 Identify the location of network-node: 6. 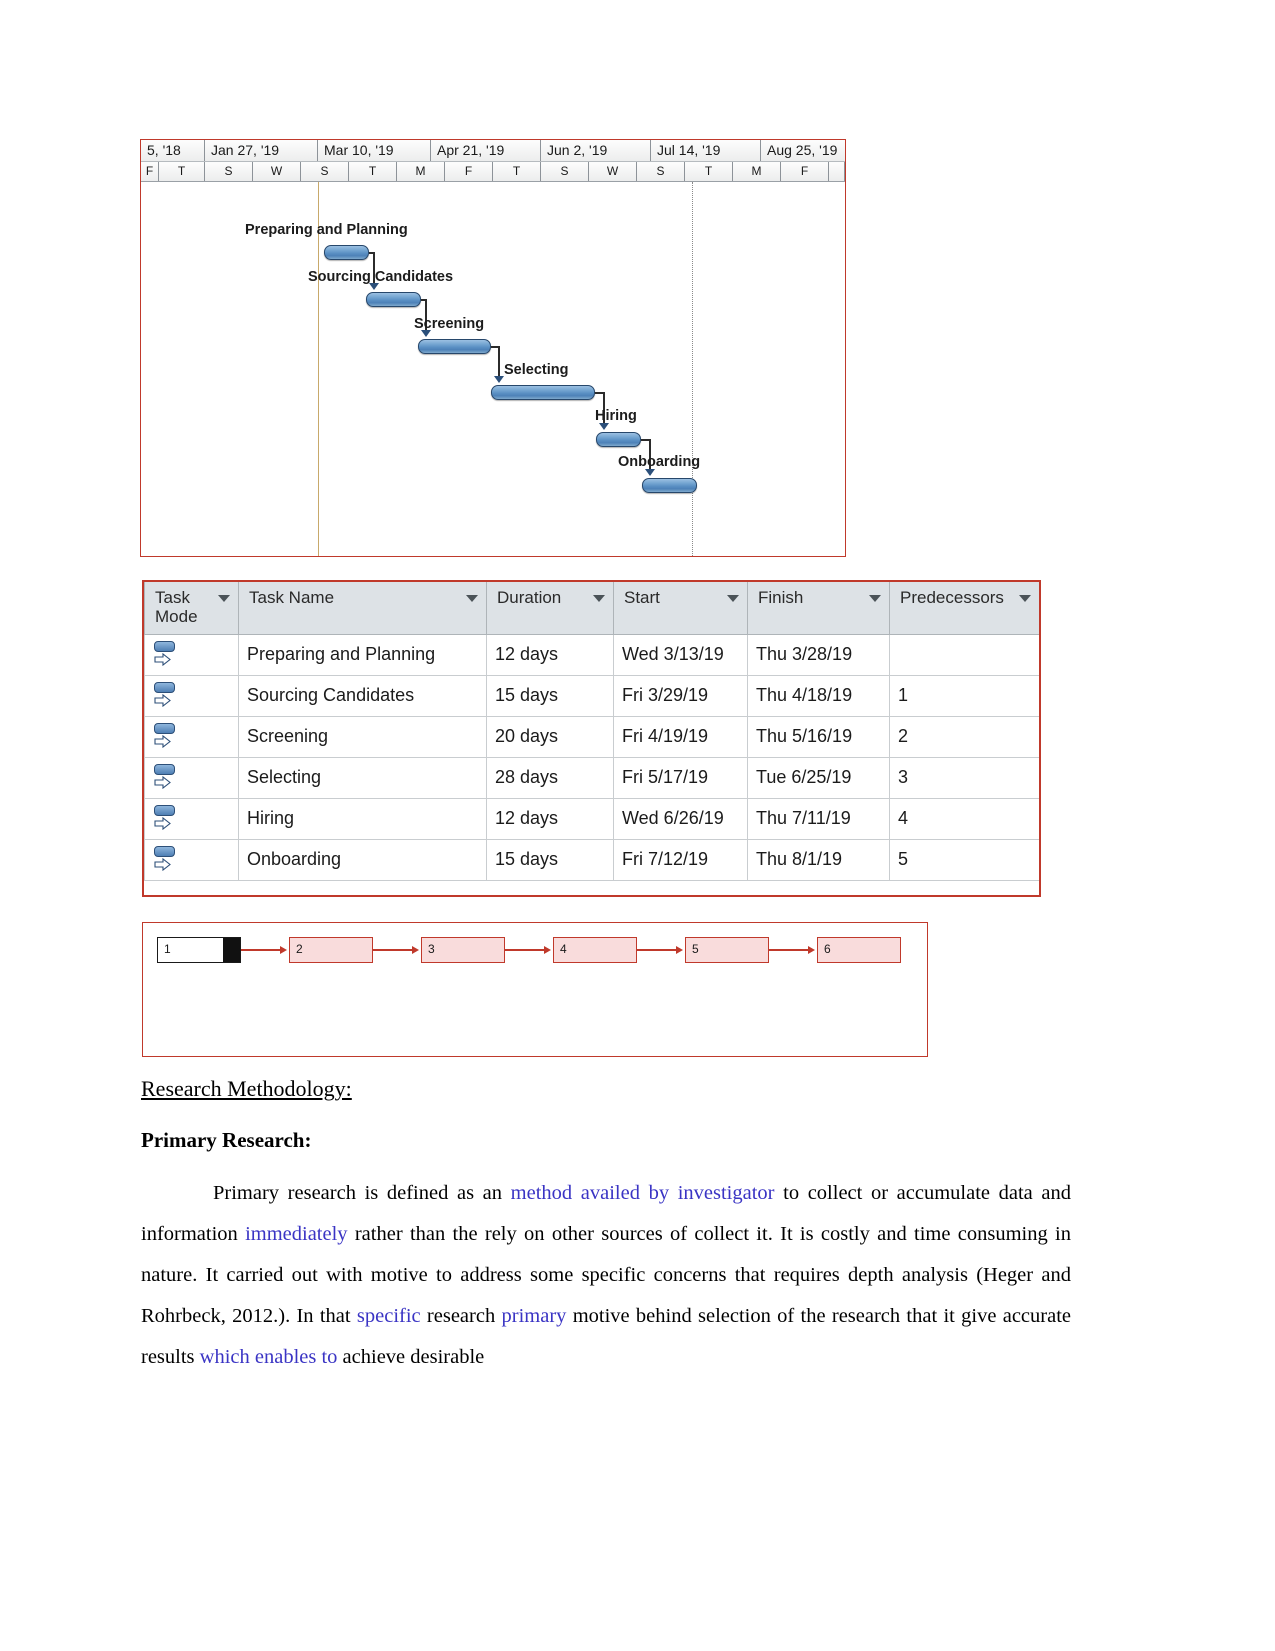
(859, 950).